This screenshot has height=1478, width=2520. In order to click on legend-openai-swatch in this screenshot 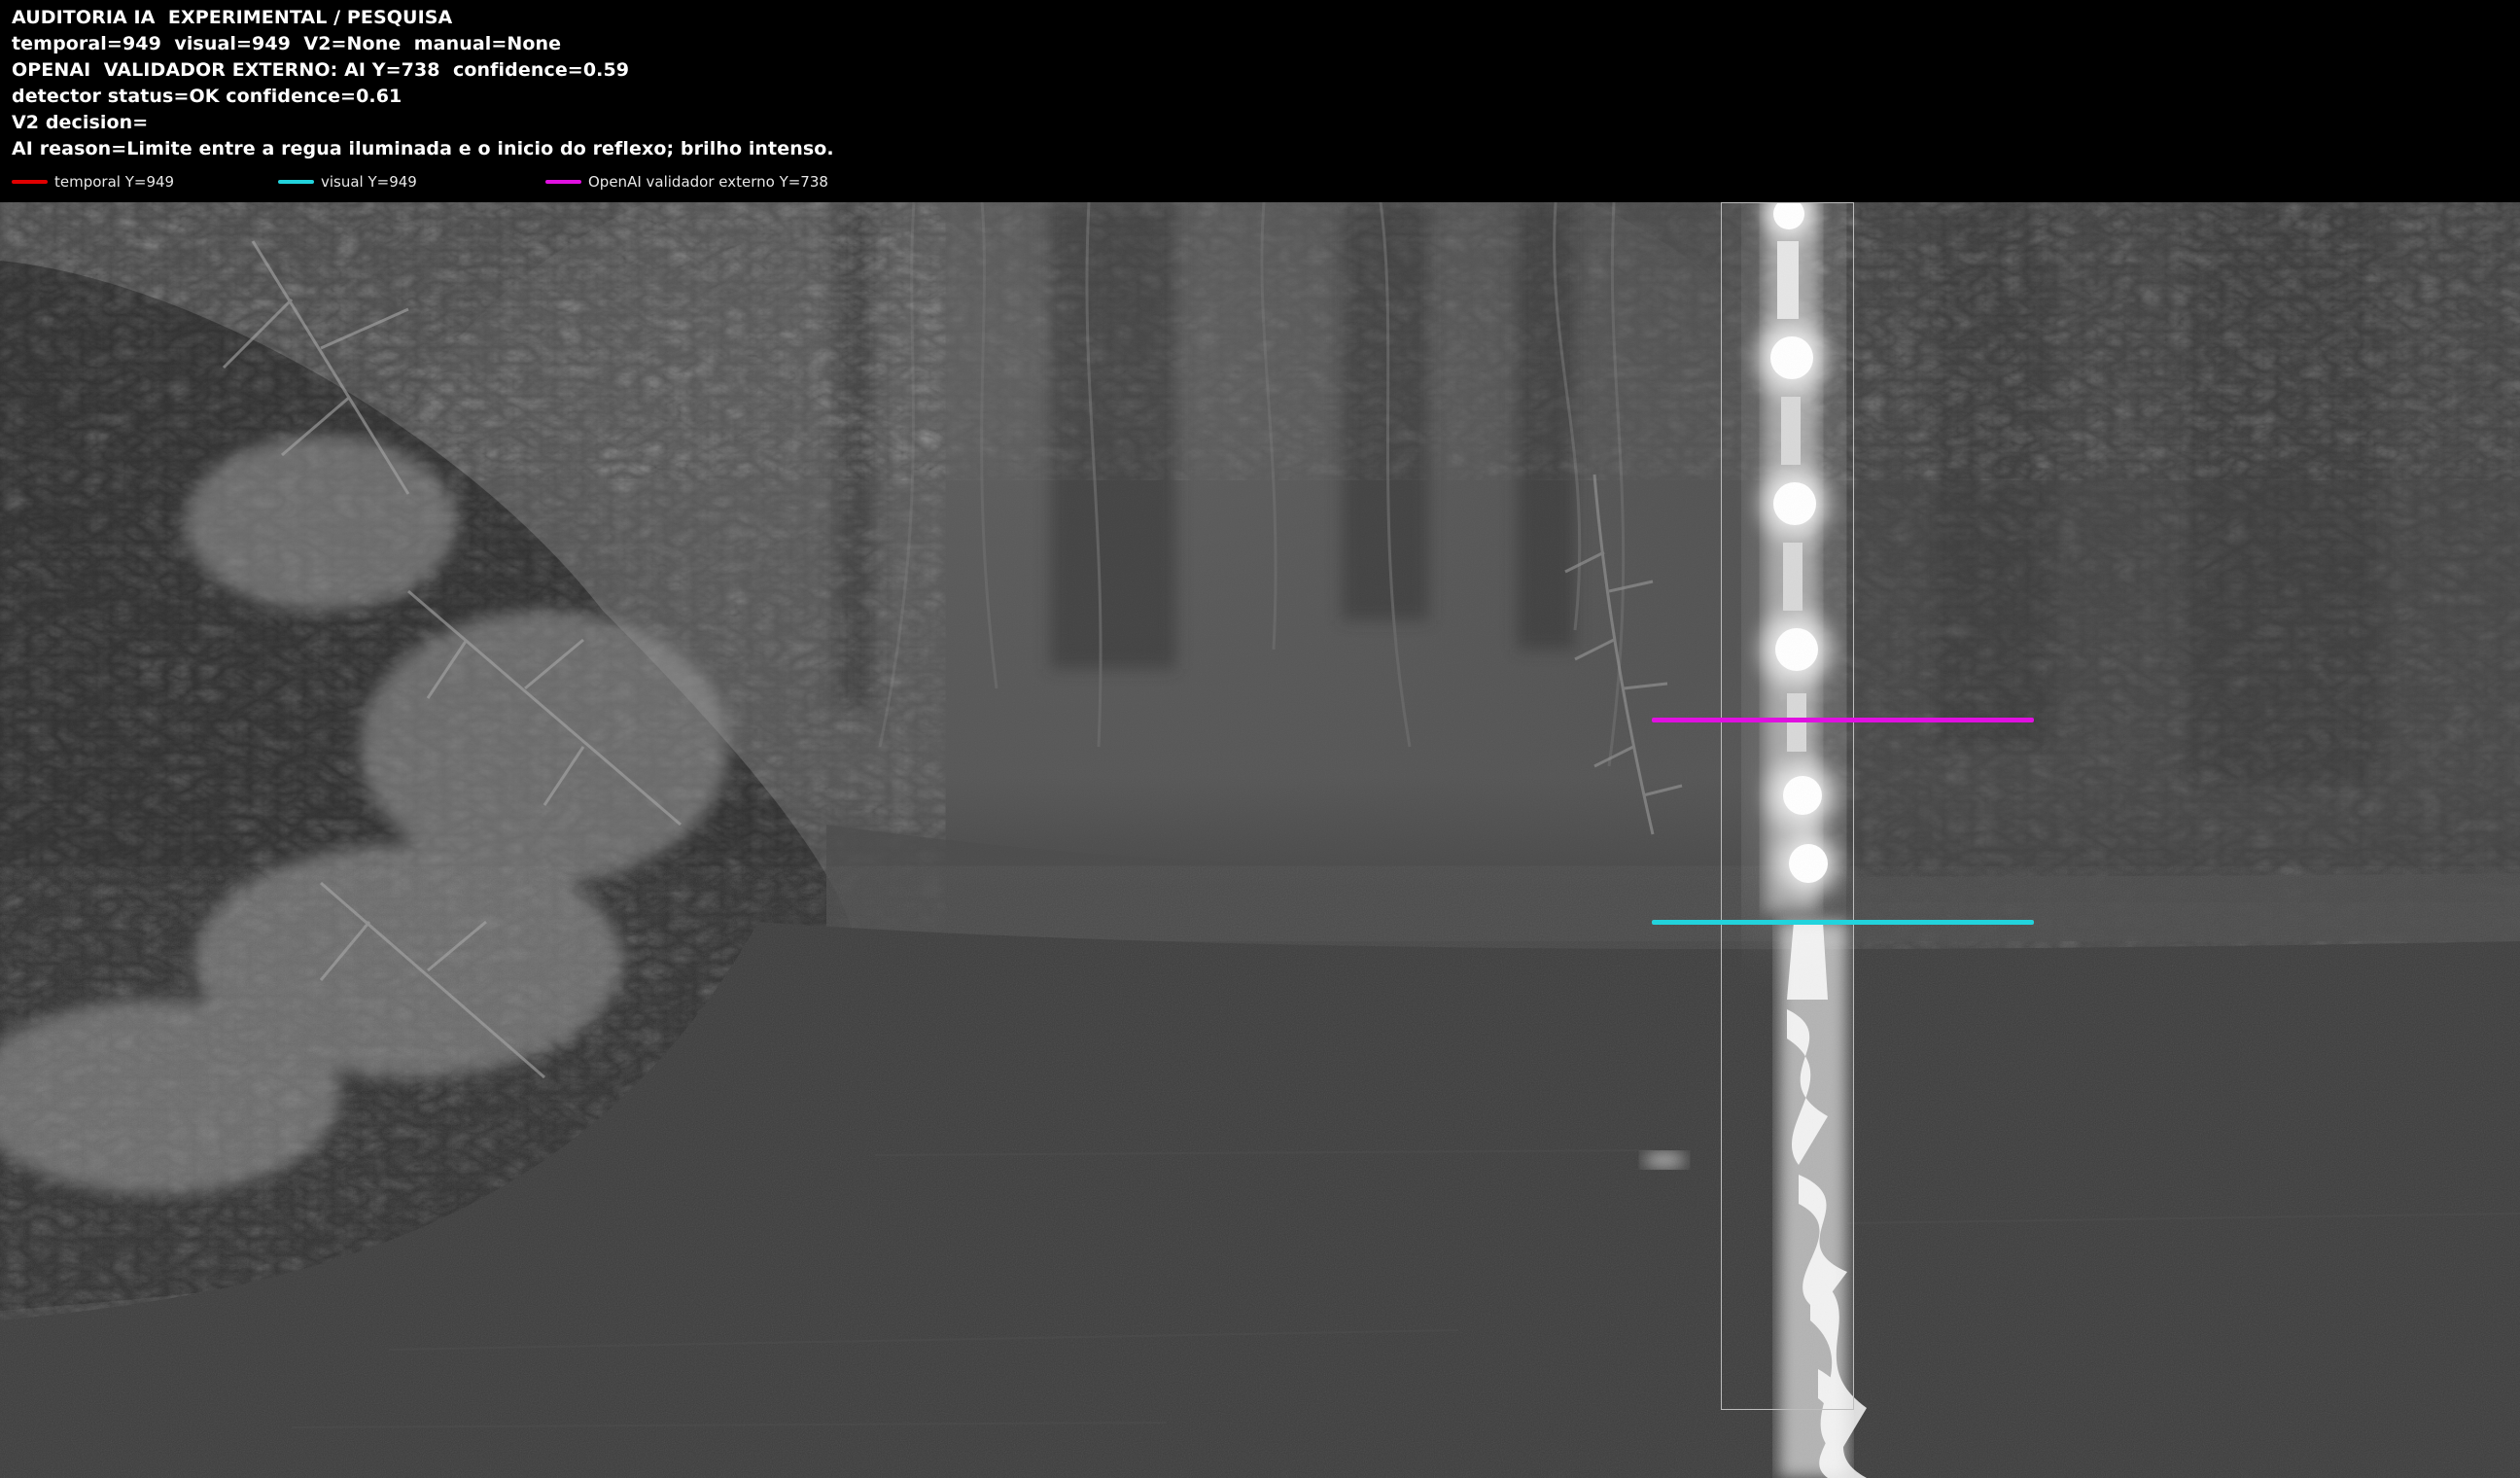, I will do `click(563, 182)`.